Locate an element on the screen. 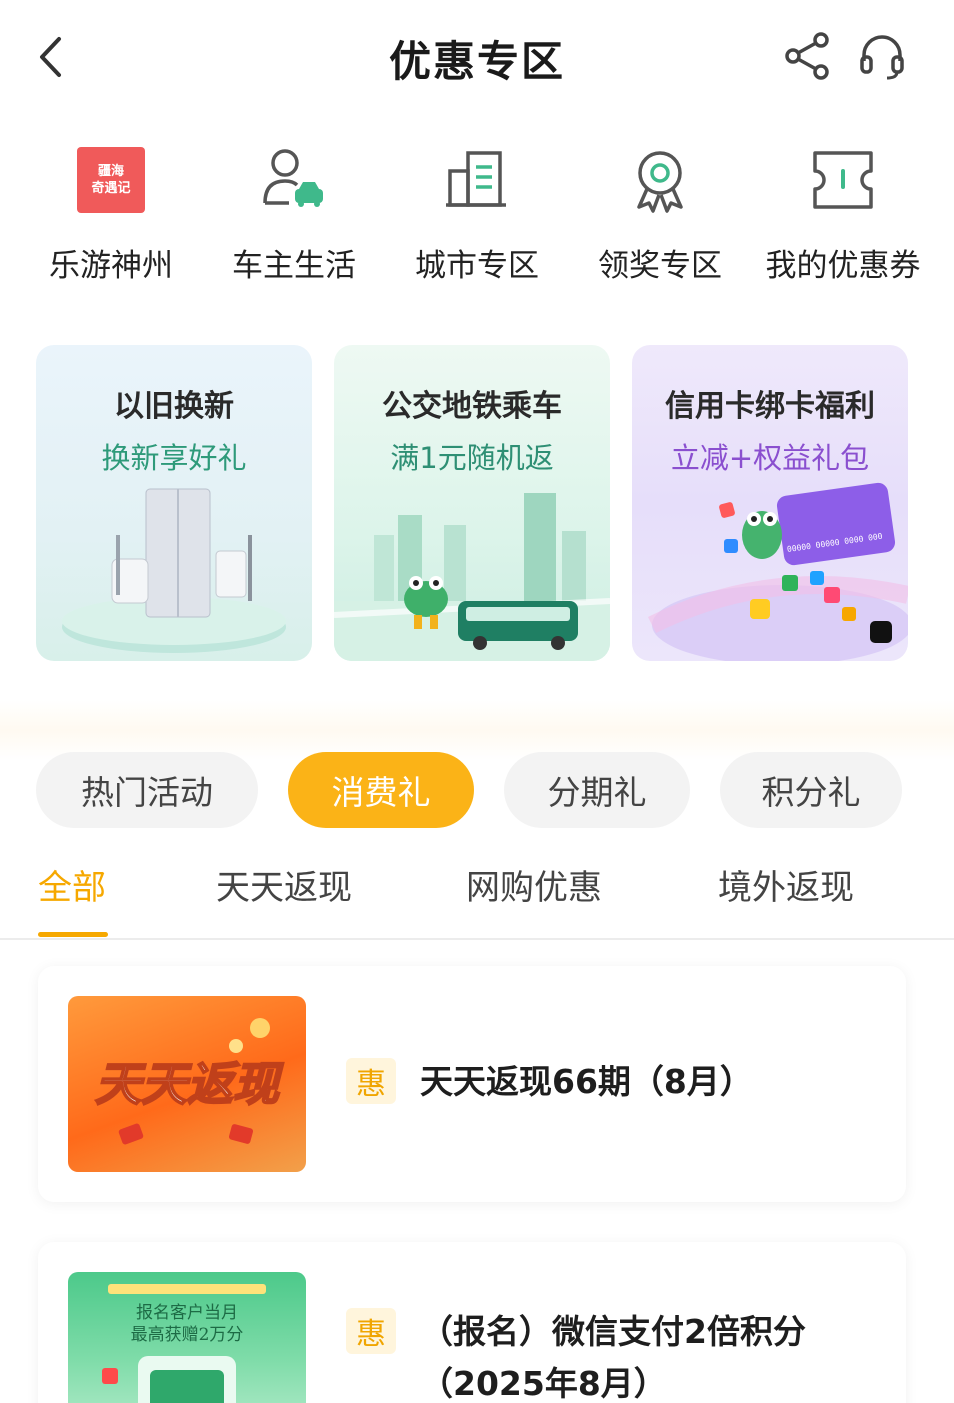  nav-item-my-coupons: 我的优惠券 is located at coordinates (843, 215).